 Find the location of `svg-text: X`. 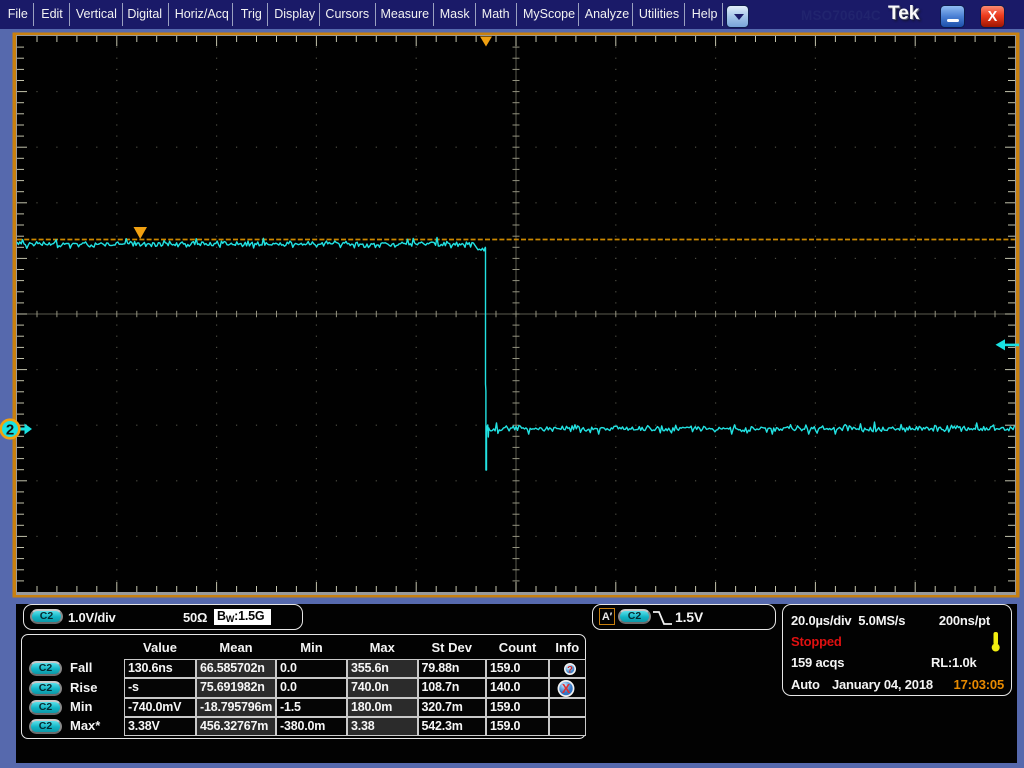

svg-text: X is located at coordinates (566, 689).